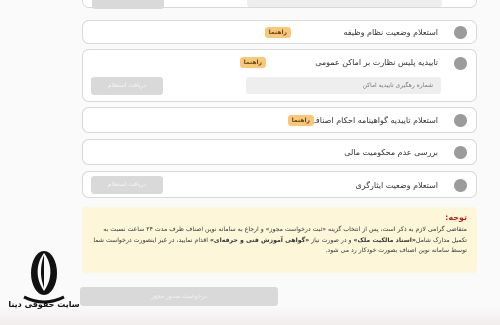 The width and height of the screenshot is (500, 325). I want to click on scales-of-justice-icon, so click(44, 277).